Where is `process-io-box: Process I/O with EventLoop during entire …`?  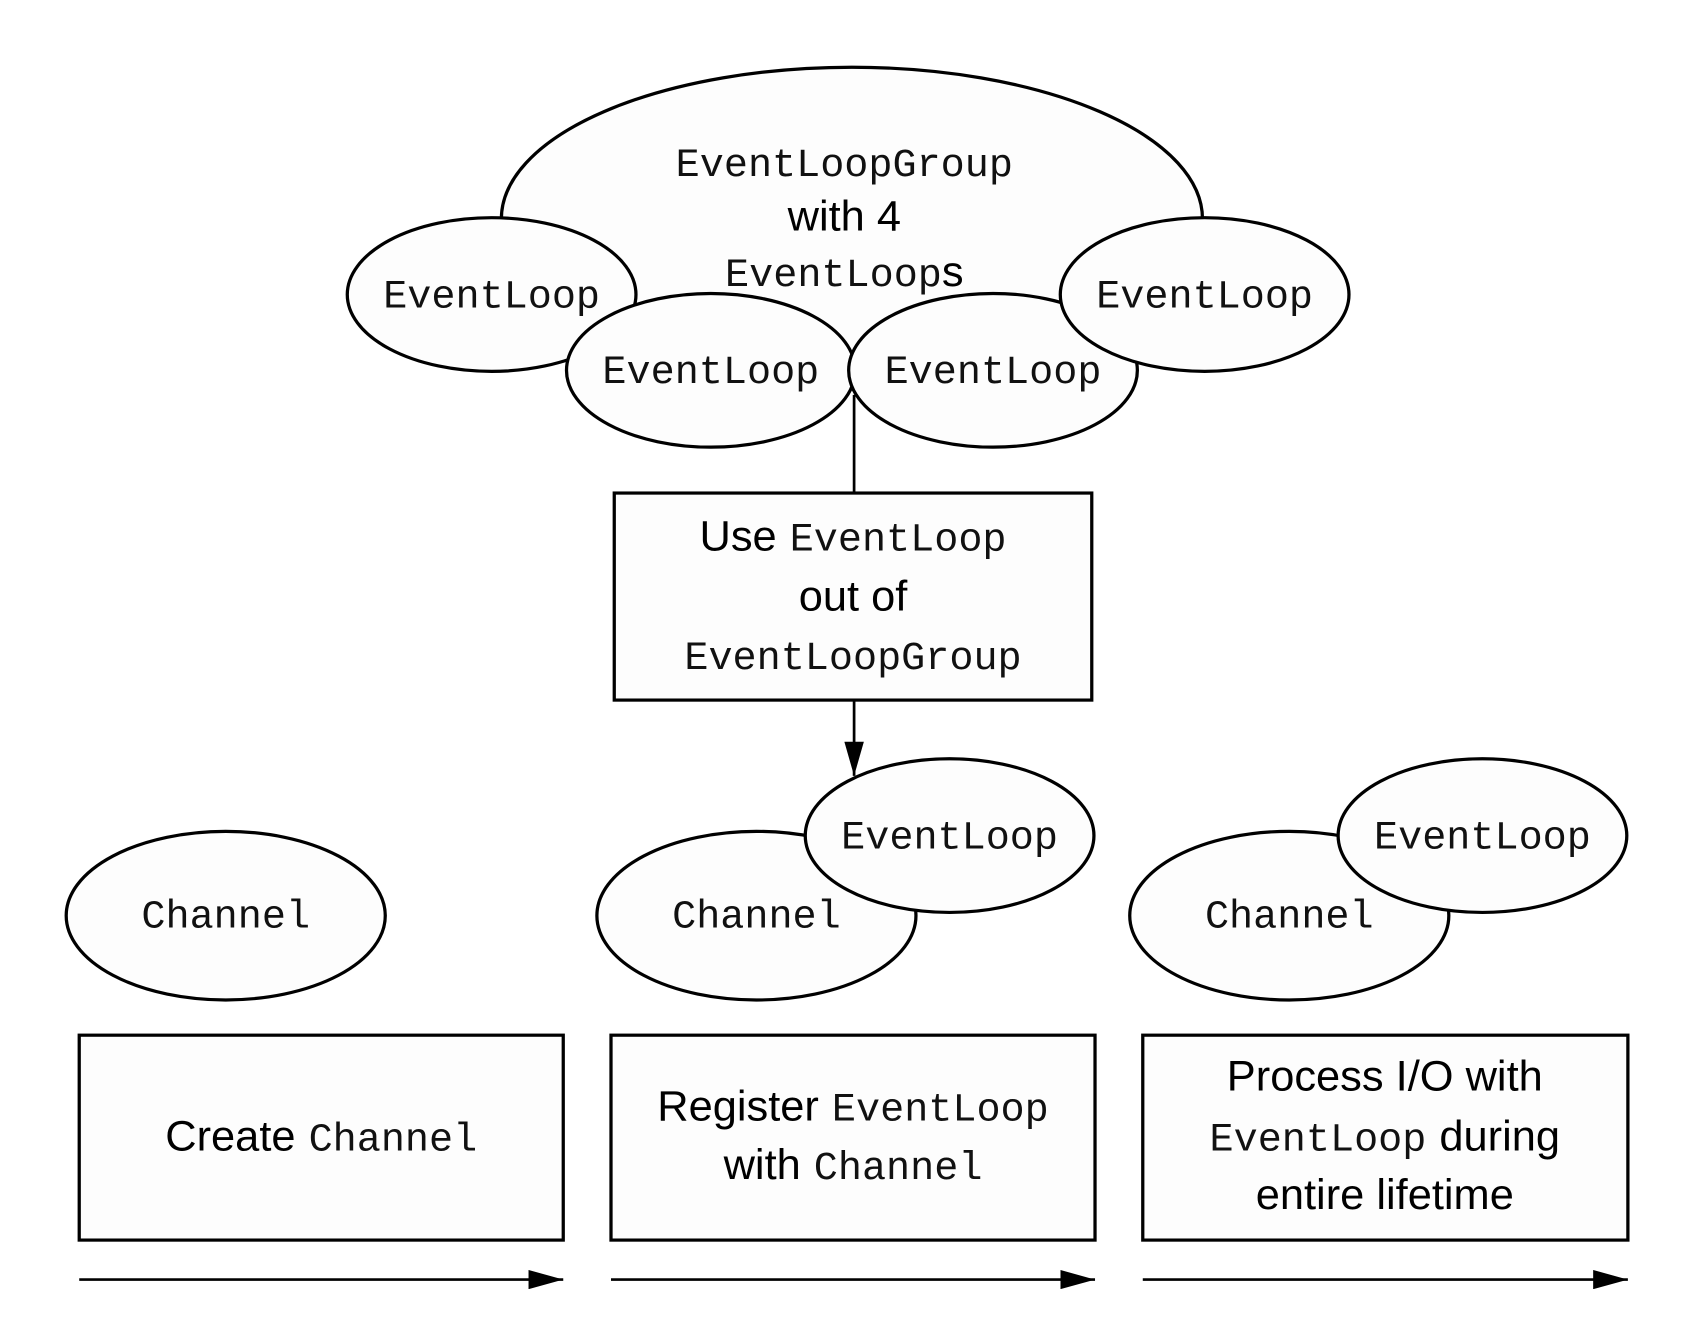
process-io-box: Process I/O with EventLoop during entire … is located at coordinates (1385, 1137).